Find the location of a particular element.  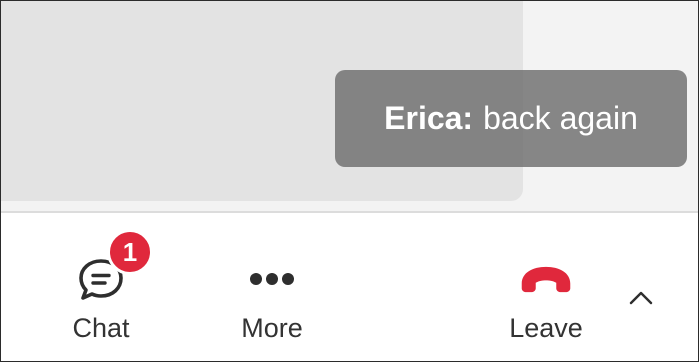

chevron-up-icon is located at coordinates (641, 298).